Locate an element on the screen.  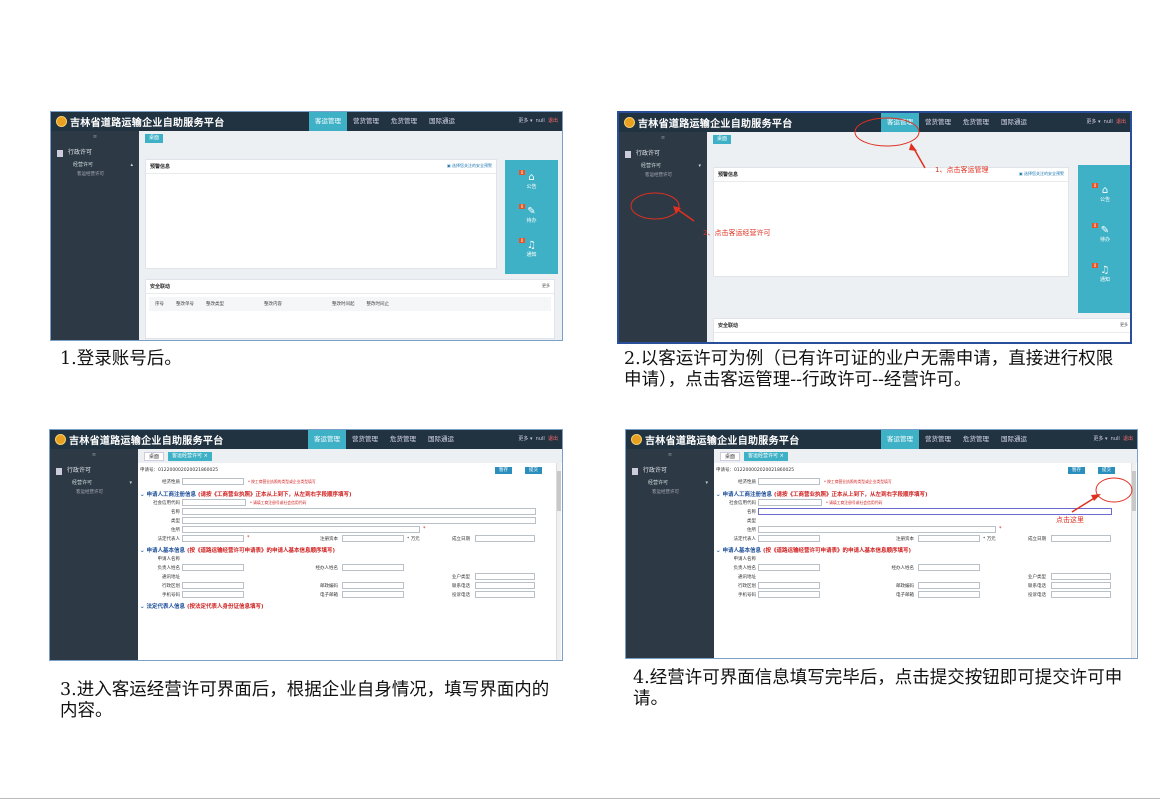
econ-type-select is located at coordinates (213, 481).